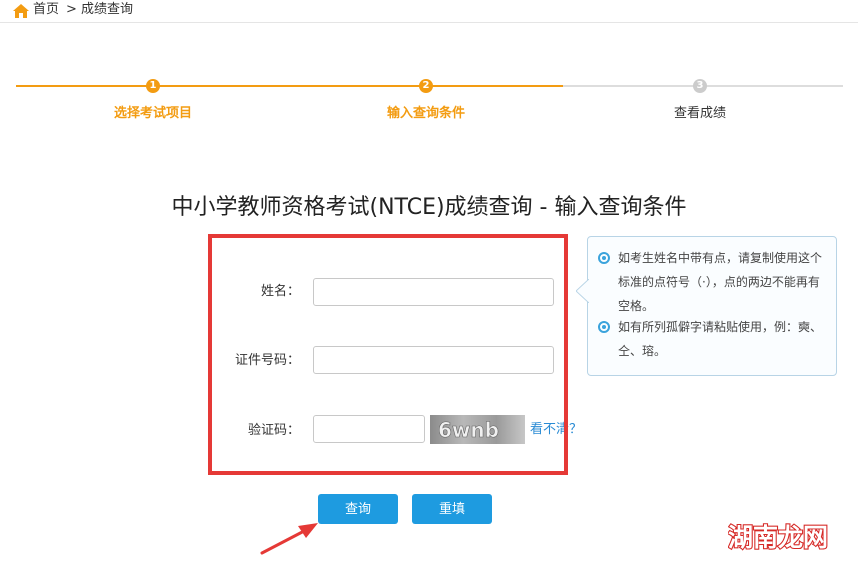 The height and width of the screenshot is (562, 858). Describe the element at coordinates (425, 113) in the screenshot. I see `step-2-label: 输入查询条件` at that location.